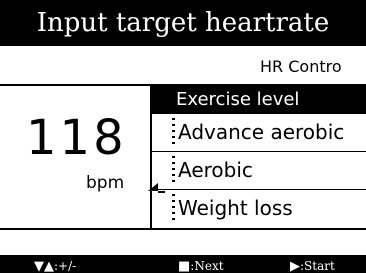 The height and width of the screenshot is (273, 366). Describe the element at coordinates (207, 266) in the screenshot. I see `hint-next-label: :Next` at that location.